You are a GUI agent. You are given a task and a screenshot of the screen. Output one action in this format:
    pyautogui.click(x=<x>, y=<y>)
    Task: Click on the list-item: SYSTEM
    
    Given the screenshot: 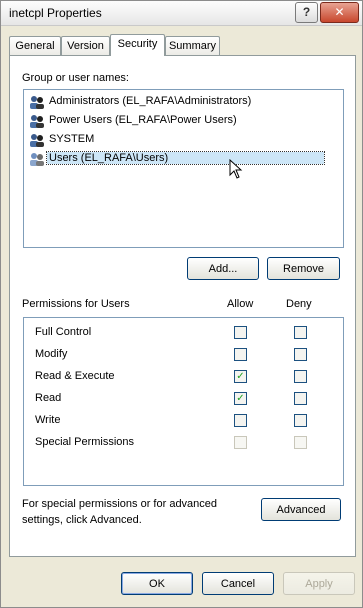 What is the action you would take?
    pyautogui.click(x=184, y=140)
    